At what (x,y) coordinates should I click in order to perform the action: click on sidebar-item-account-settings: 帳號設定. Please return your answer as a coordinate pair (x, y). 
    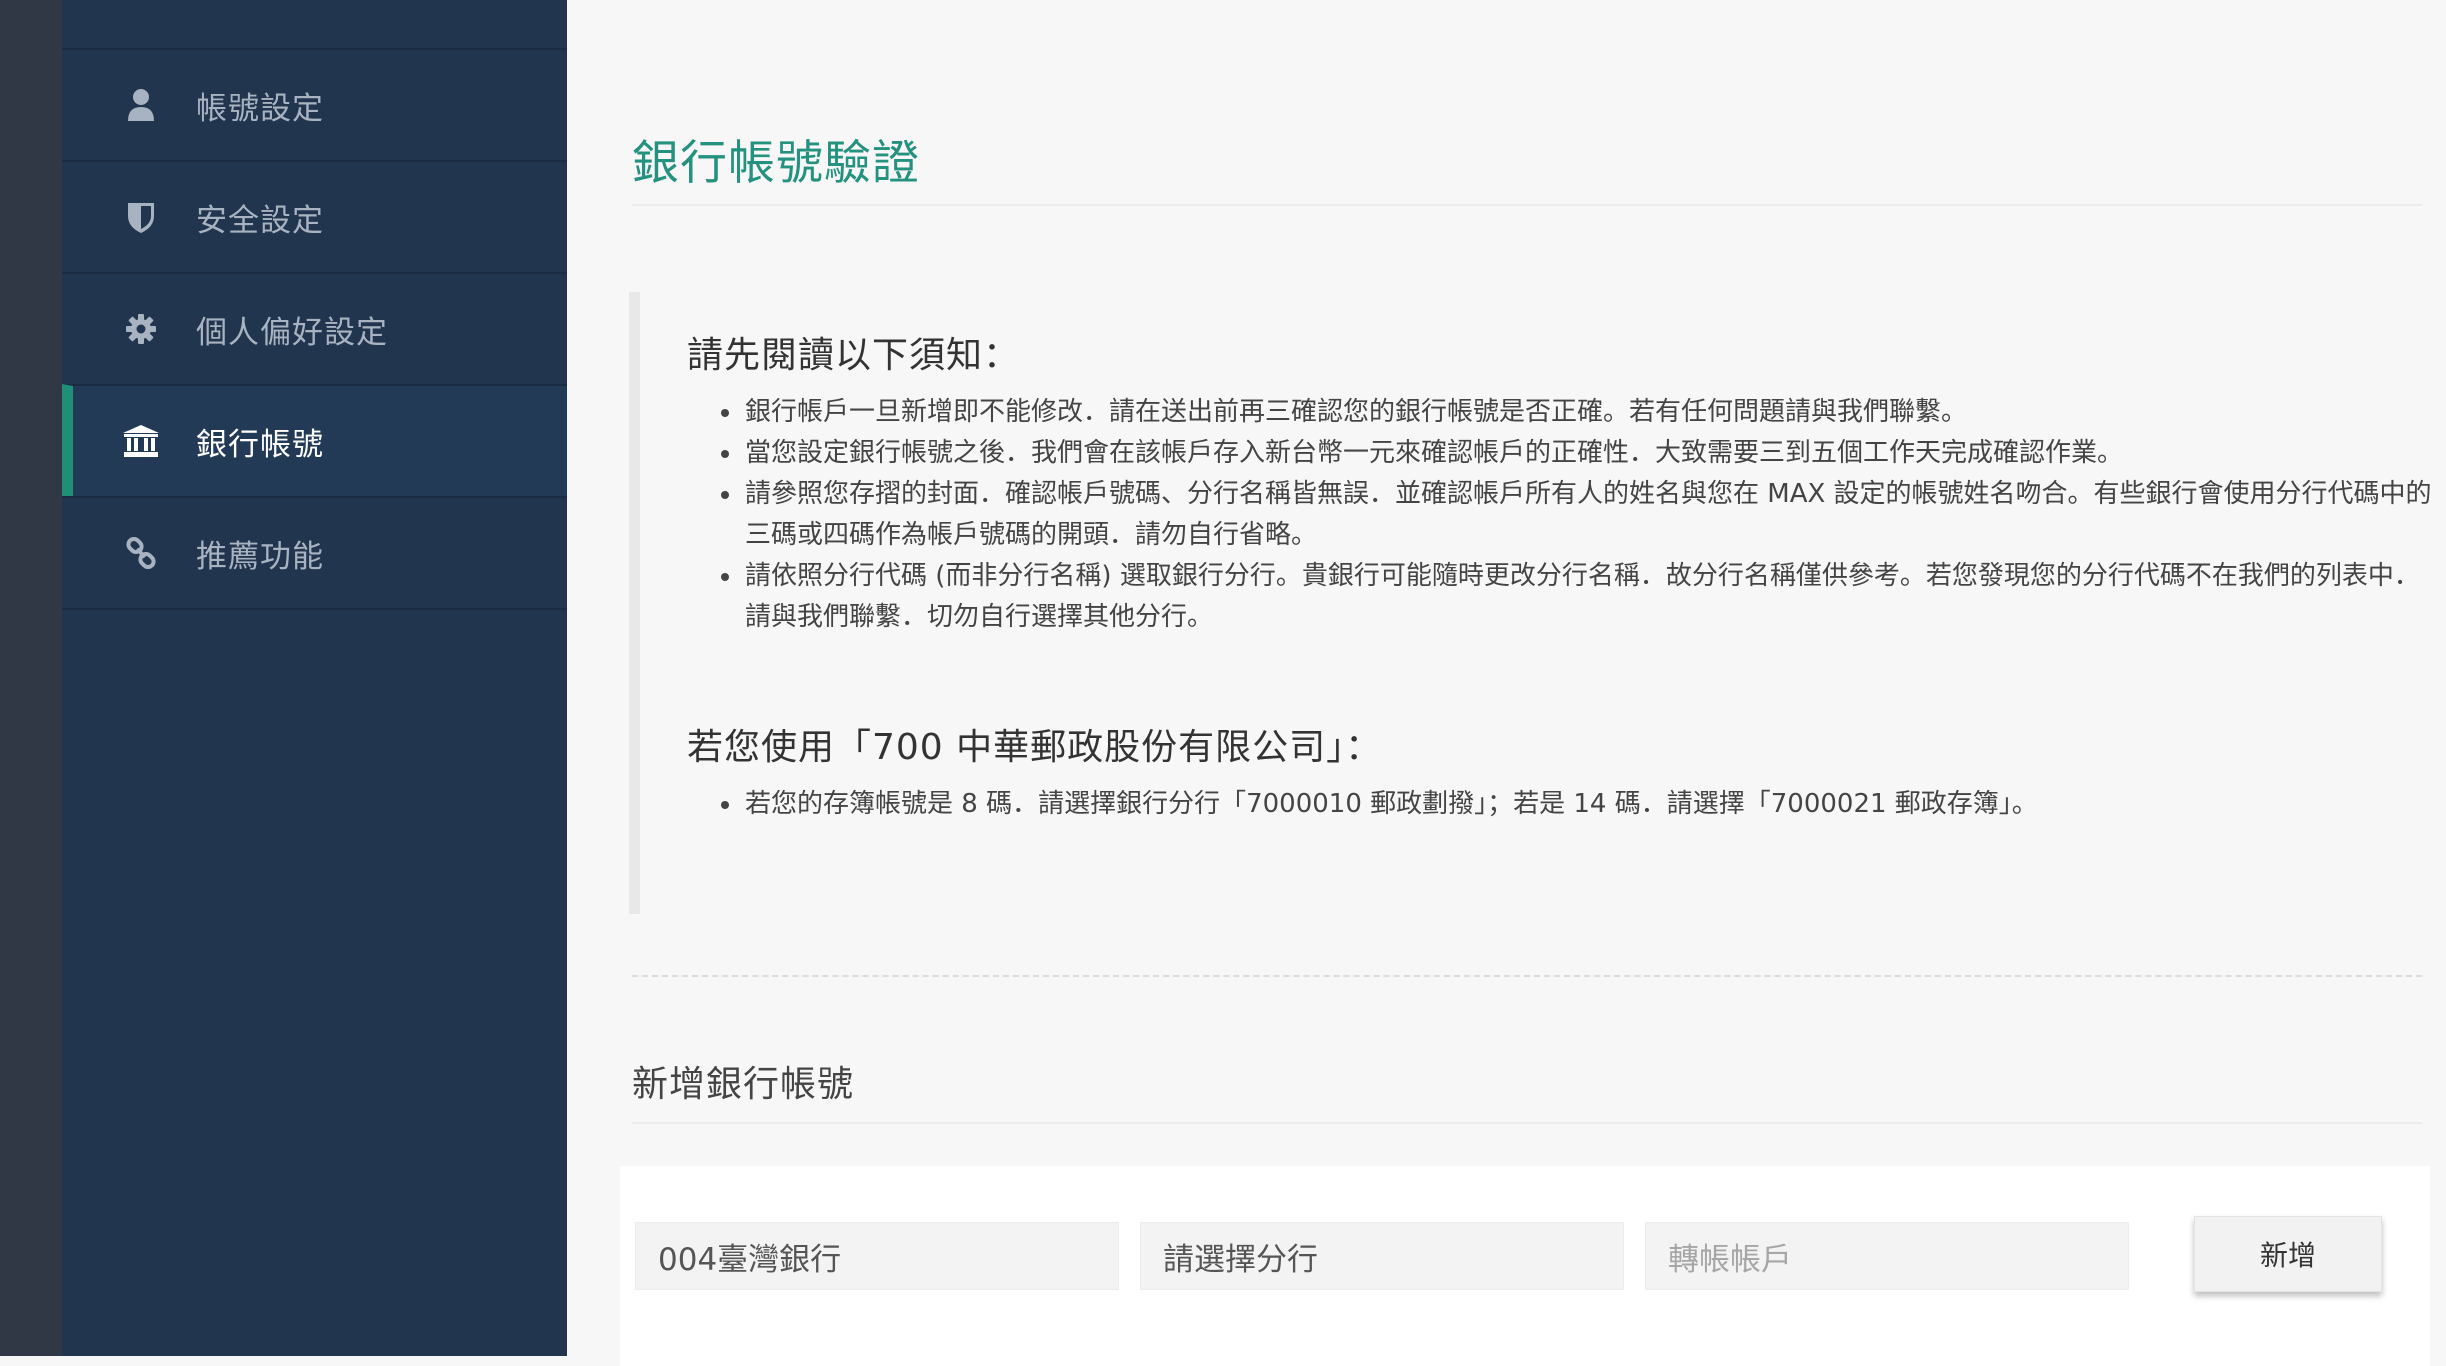
    Looking at the image, I should click on (314, 104).